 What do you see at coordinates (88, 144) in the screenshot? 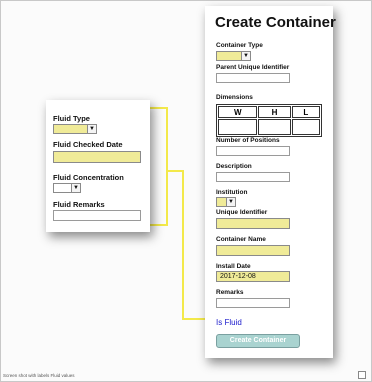
I see `fluid-checked-date-label: Fluid Checked Date` at bounding box center [88, 144].